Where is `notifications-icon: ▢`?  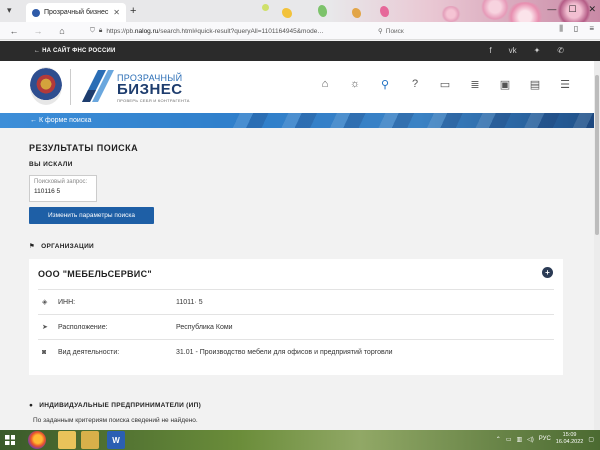
notifications-icon: ▢ is located at coordinates (591, 439).